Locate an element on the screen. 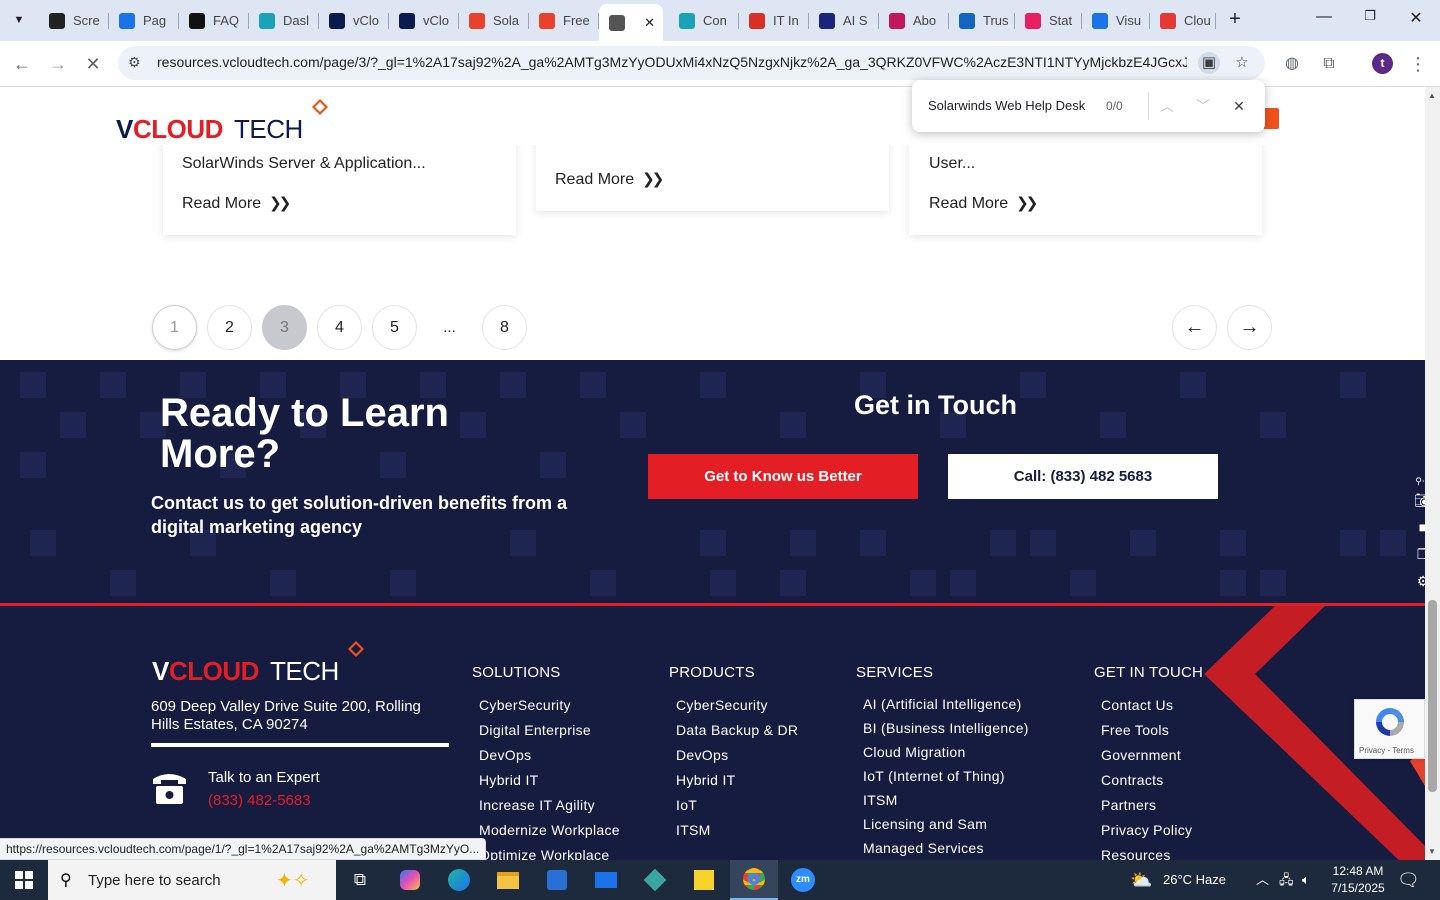 This screenshot has width=1440, height=900. footer-link: Cloud Migration is located at coordinates (914, 752).